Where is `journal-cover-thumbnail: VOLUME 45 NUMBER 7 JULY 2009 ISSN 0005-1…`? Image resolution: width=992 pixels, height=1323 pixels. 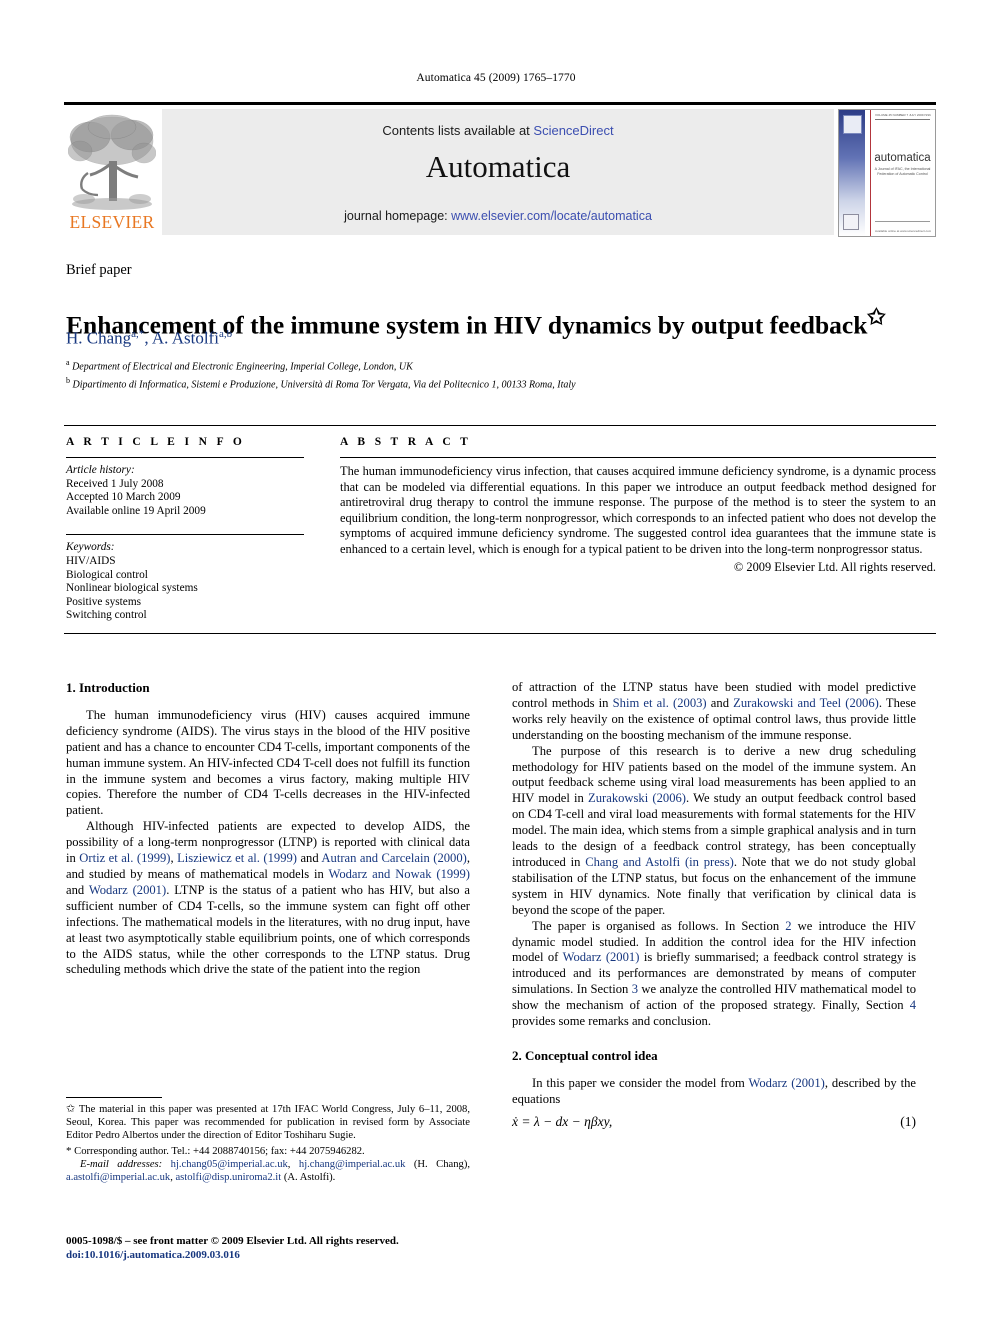 journal-cover-thumbnail: VOLUME 45 NUMBER 7 JULY 2009 ISSN 0005-1… is located at coordinates (887, 173).